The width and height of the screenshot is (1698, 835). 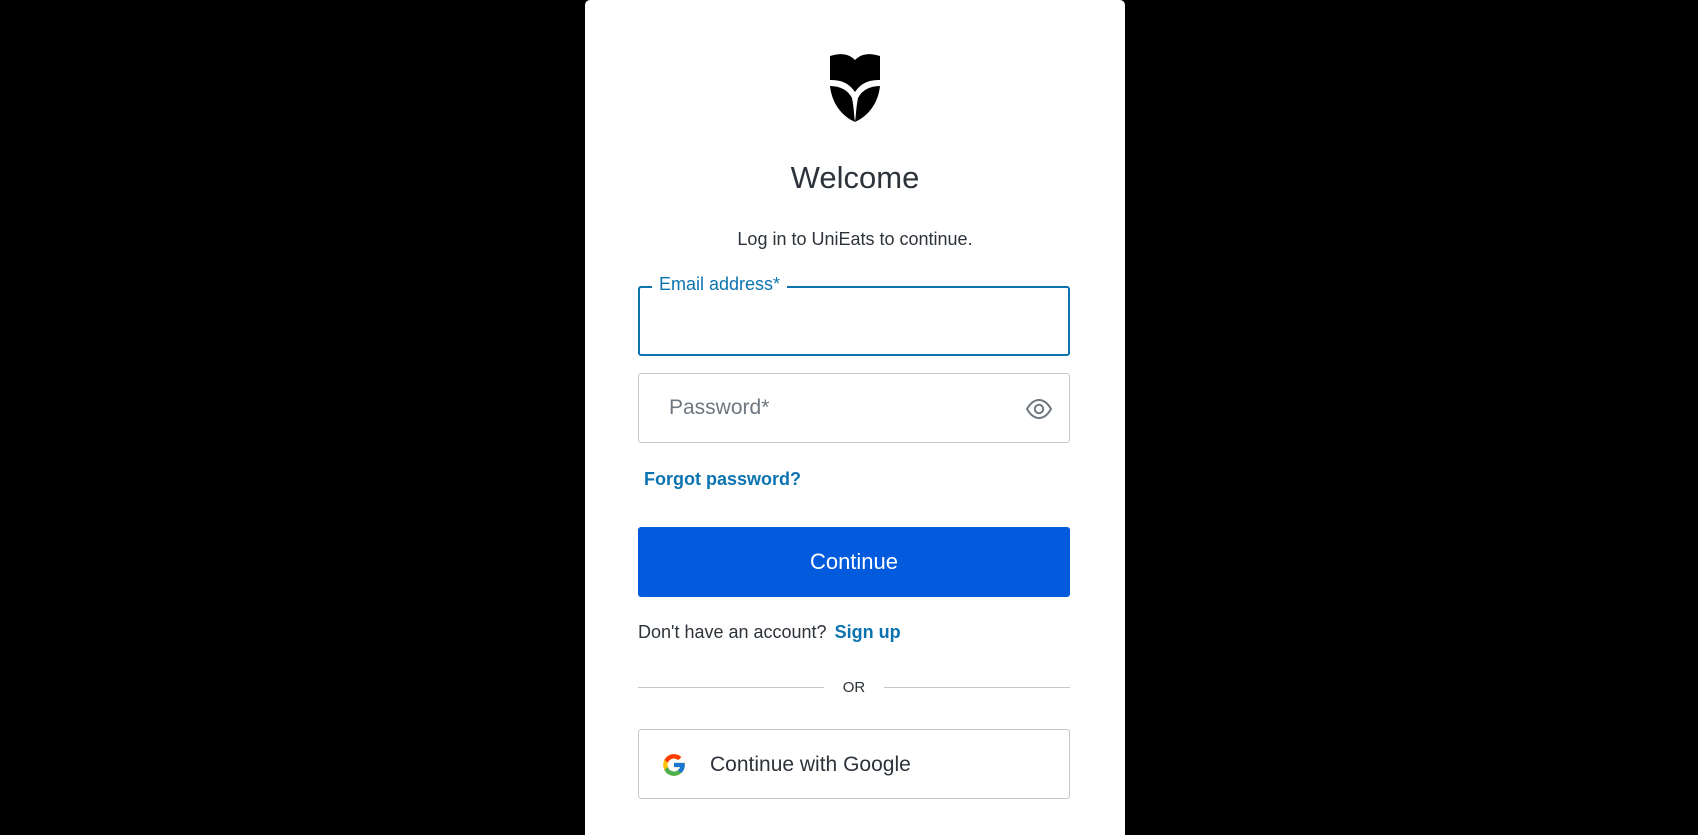 What do you see at coordinates (854, 562) in the screenshot?
I see `continue-button: Continue` at bounding box center [854, 562].